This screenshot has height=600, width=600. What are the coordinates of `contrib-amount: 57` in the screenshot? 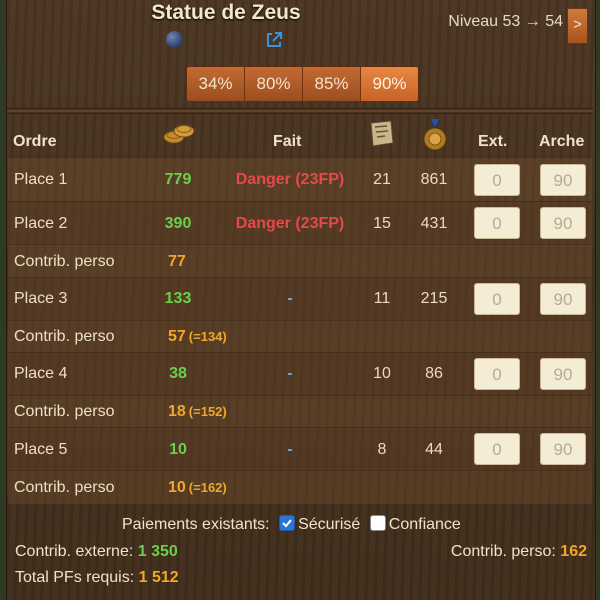 It's located at (177, 336).